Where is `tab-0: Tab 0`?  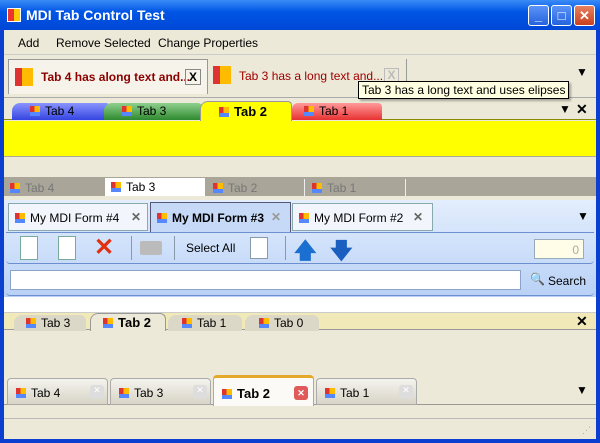
tab-0: Tab 0 is located at coordinates (282, 323).